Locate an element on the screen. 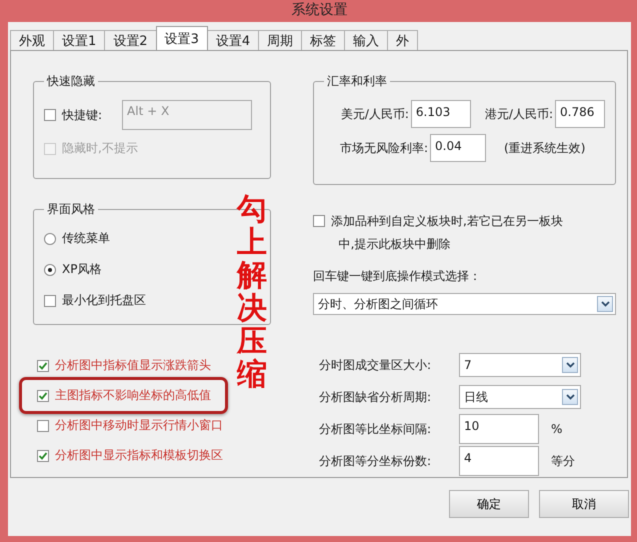  field-label: 港元/人民币: is located at coordinates (518, 114).